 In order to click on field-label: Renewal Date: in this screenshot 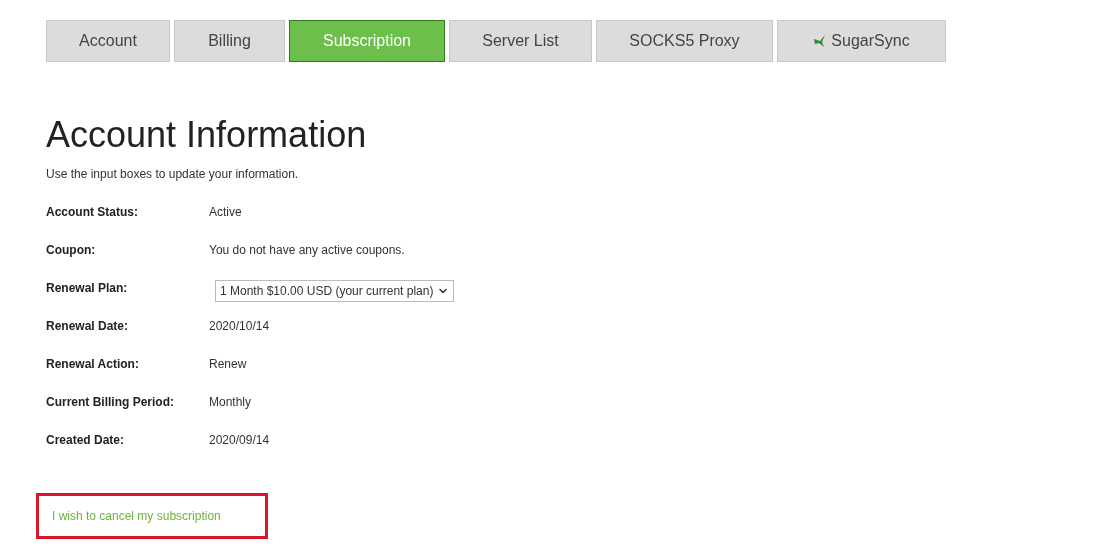, I will do `click(88, 326)`.